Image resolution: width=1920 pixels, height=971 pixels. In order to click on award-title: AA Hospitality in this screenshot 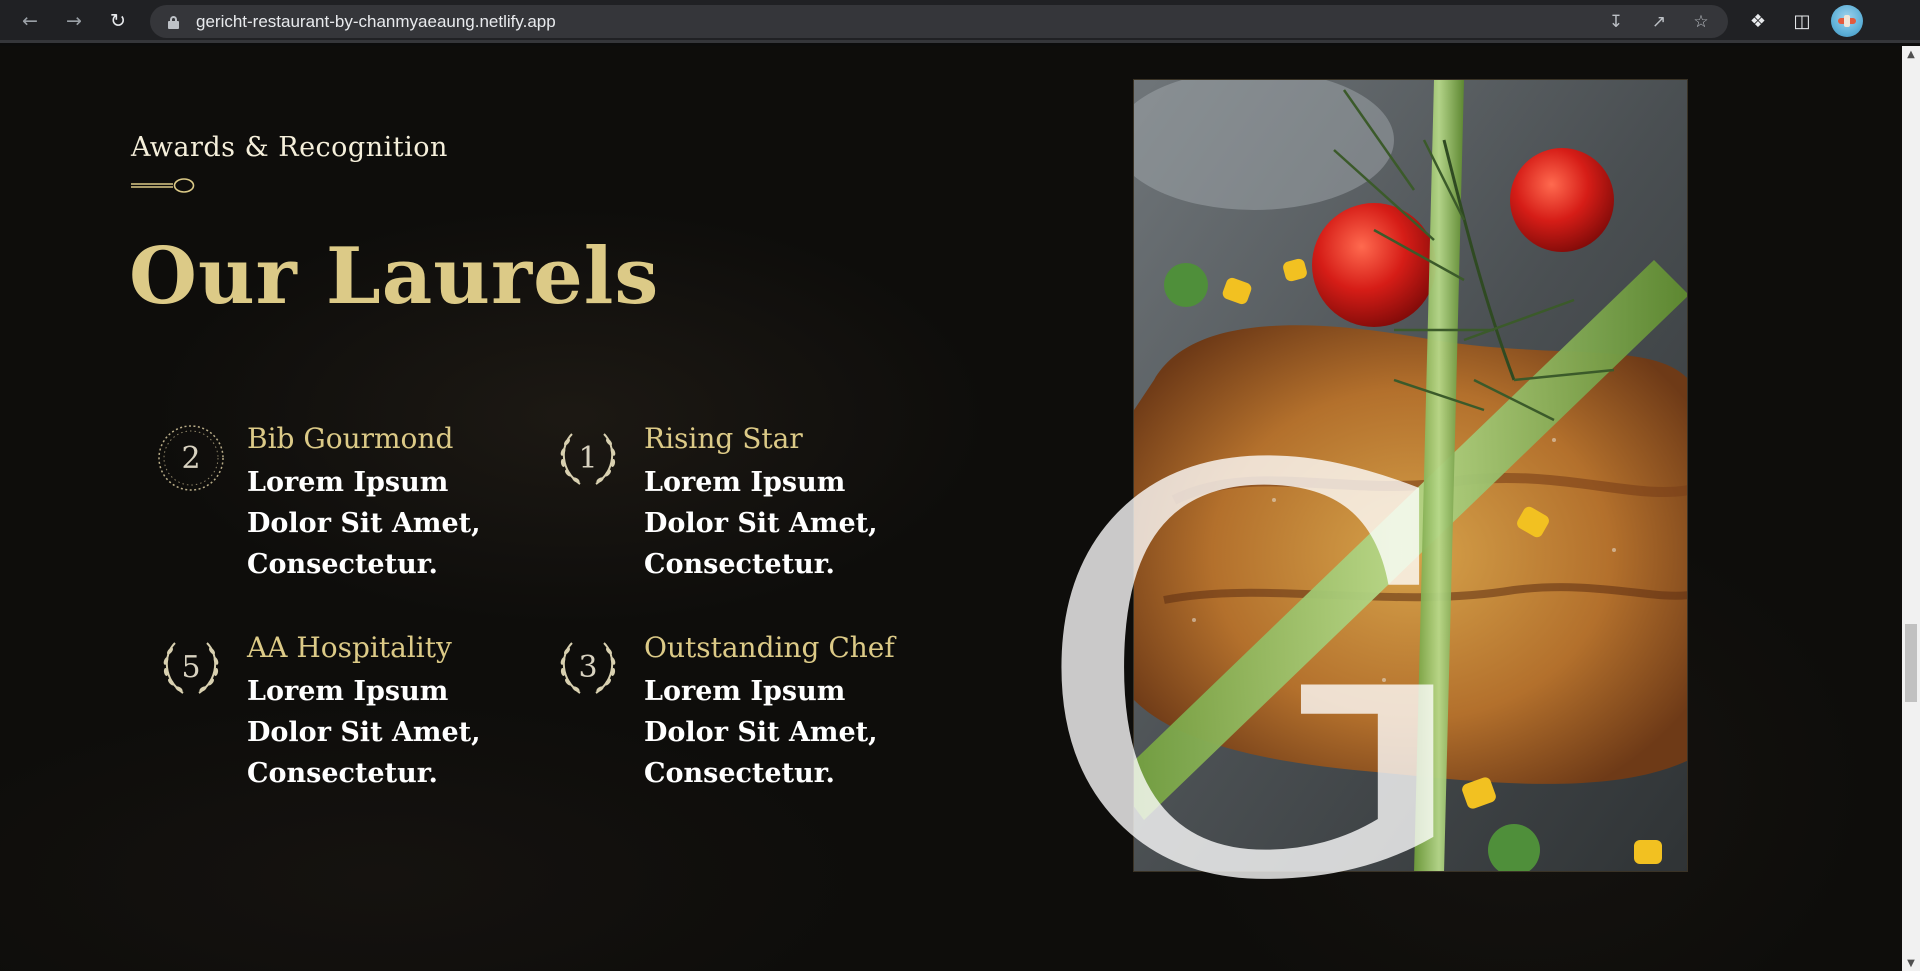, I will do `click(349, 647)`.